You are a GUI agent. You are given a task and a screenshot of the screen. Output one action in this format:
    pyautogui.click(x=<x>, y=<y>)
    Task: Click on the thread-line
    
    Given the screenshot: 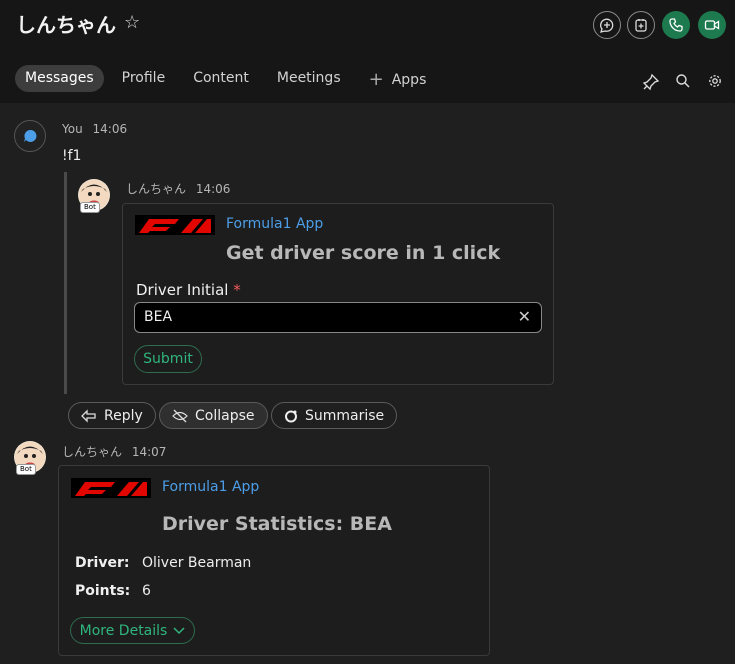 What is the action you would take?
    pyautogui.click(x=65, y=283)
    